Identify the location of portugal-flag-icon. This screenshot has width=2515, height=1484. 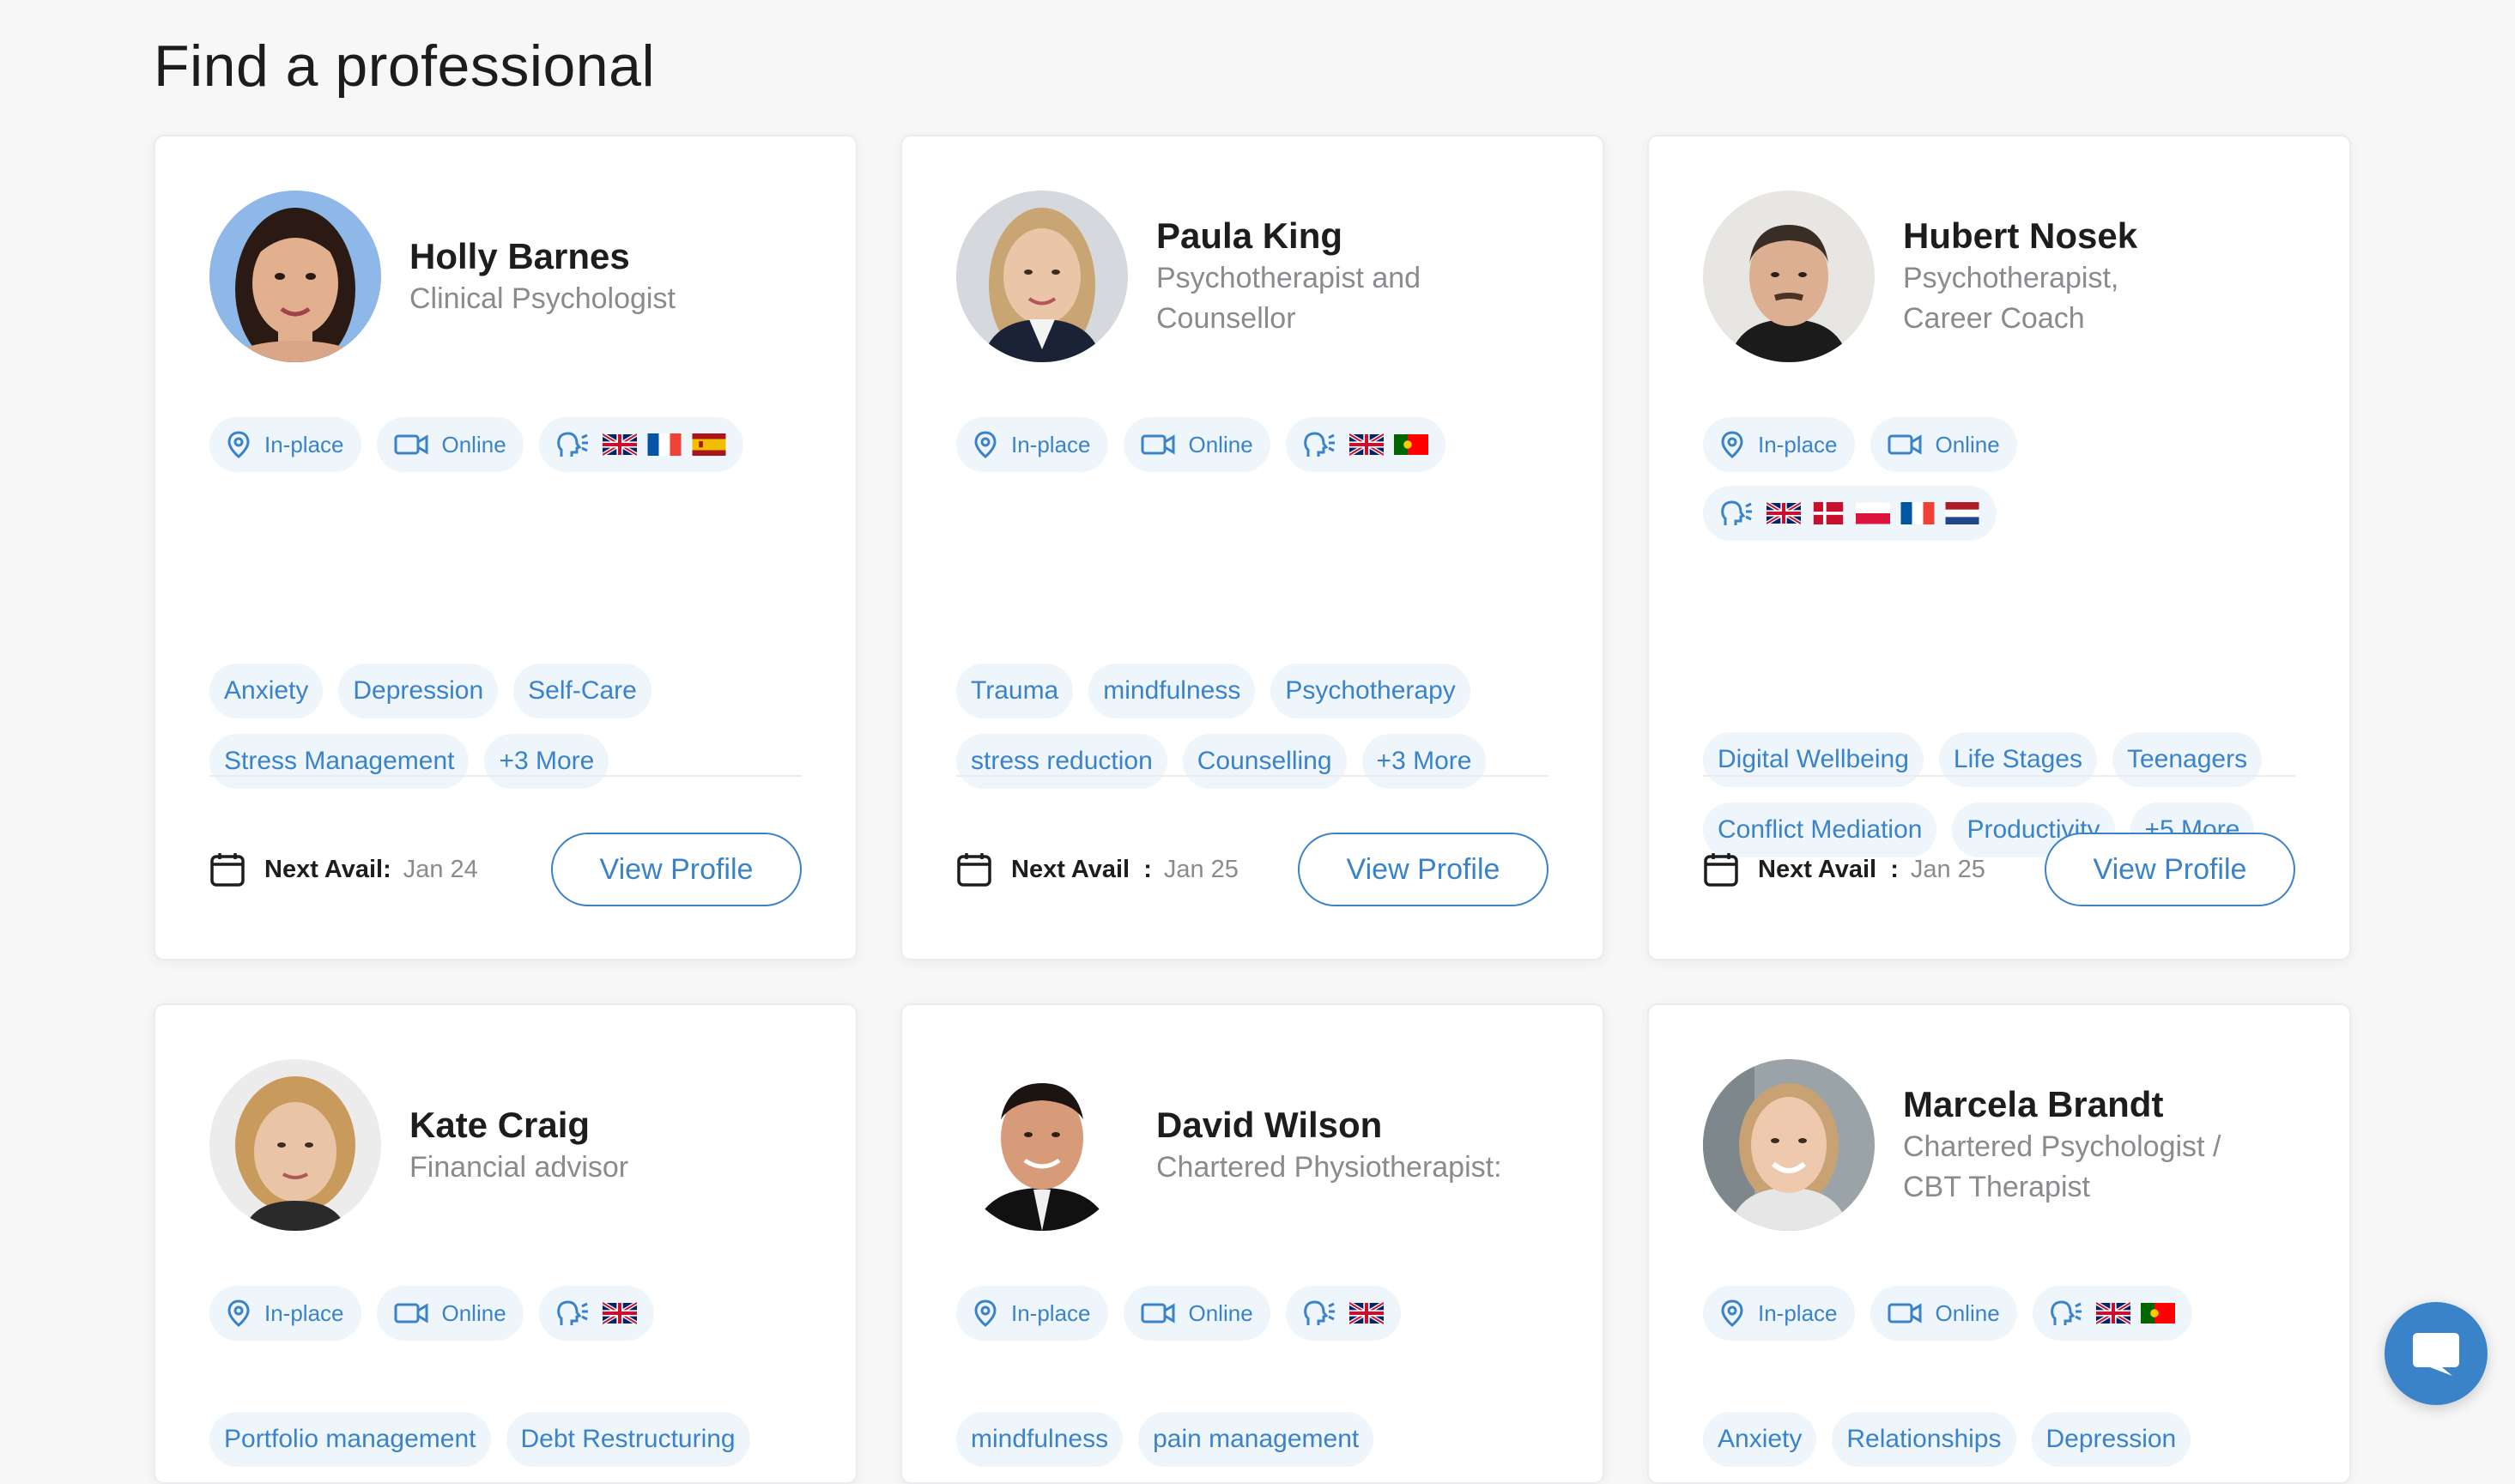
(2157, 1313).